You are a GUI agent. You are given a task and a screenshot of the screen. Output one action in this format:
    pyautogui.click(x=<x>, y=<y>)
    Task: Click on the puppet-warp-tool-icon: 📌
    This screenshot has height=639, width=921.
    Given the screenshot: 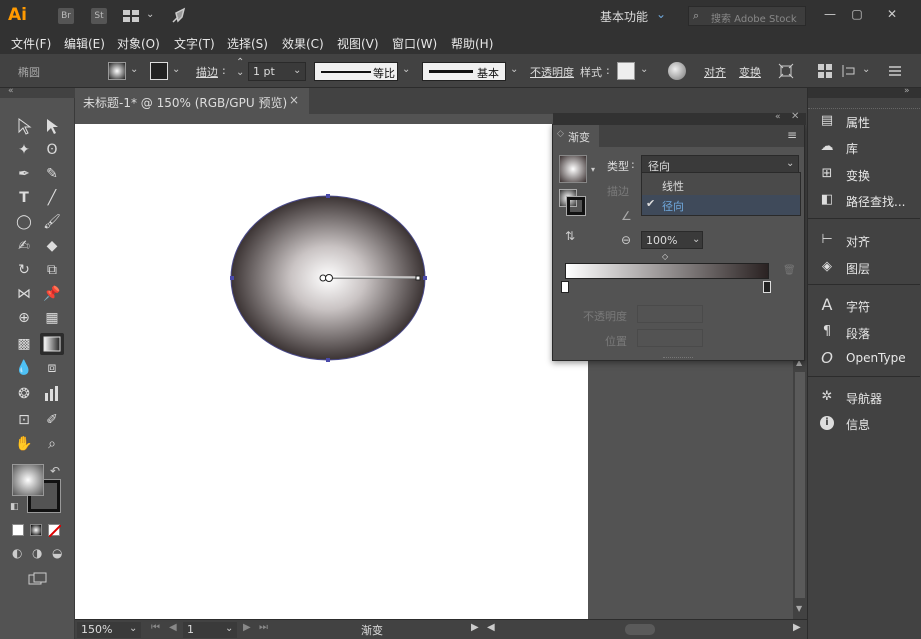 What is the action you would take?
    pyautogui.click(x=52, y=294)
    